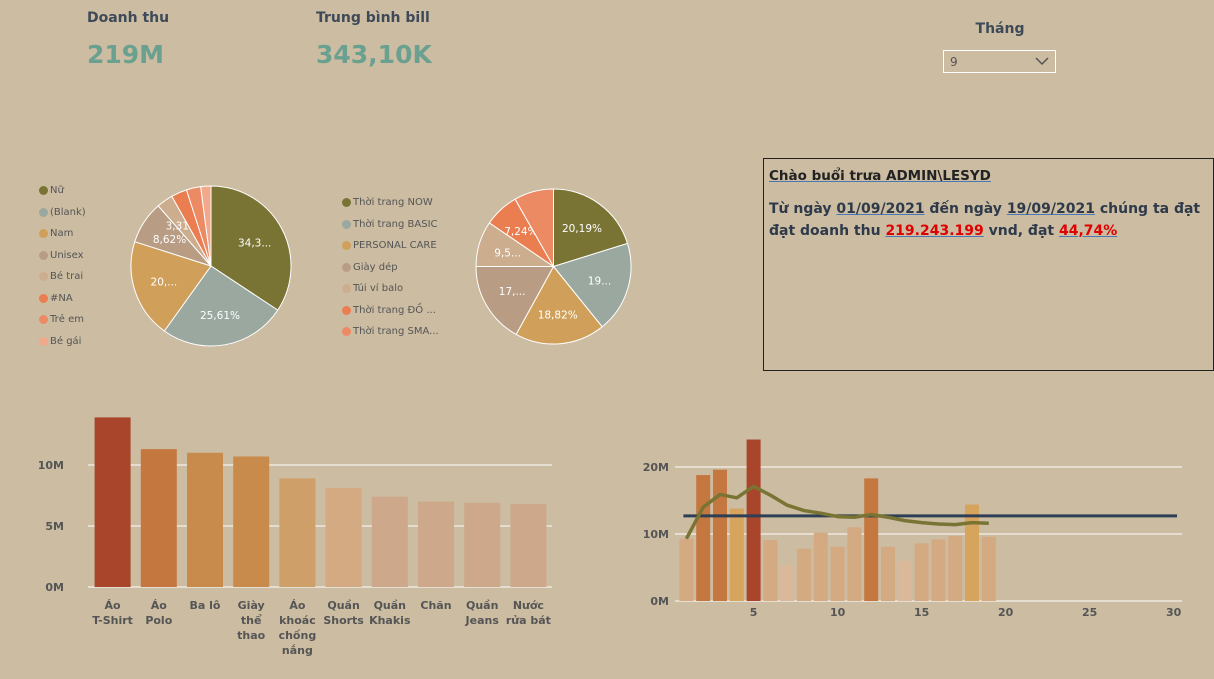  Describe the element at coordinates (880, 209) in the screenshot. I see `start-date: 01/09/2021` at that location.